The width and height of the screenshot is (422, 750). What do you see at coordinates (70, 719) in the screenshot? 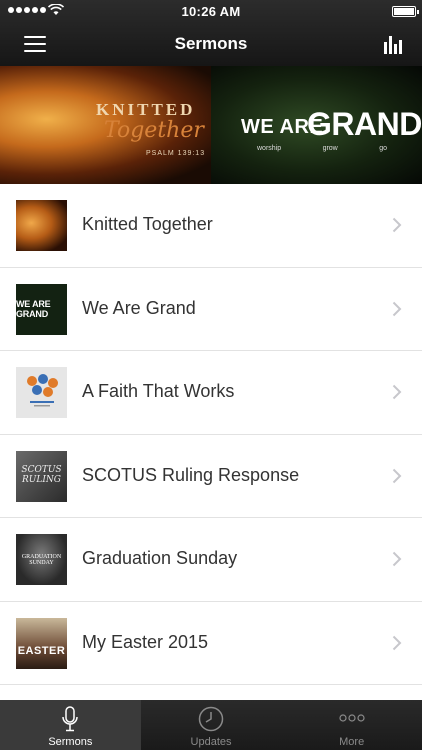
I see `microphone-icon` at bounding box center [70, 719].